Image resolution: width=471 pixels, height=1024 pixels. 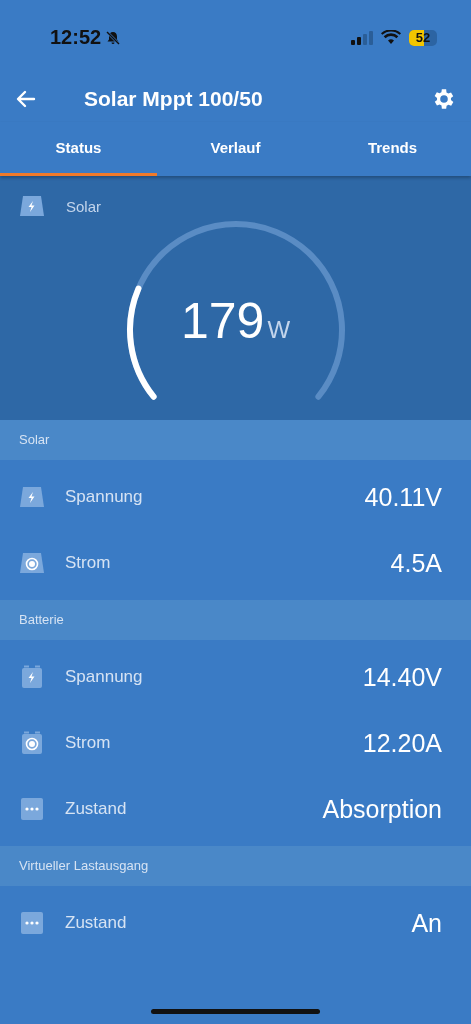 I want to click on row-value: 14.40V, so click(x=402, y=677).